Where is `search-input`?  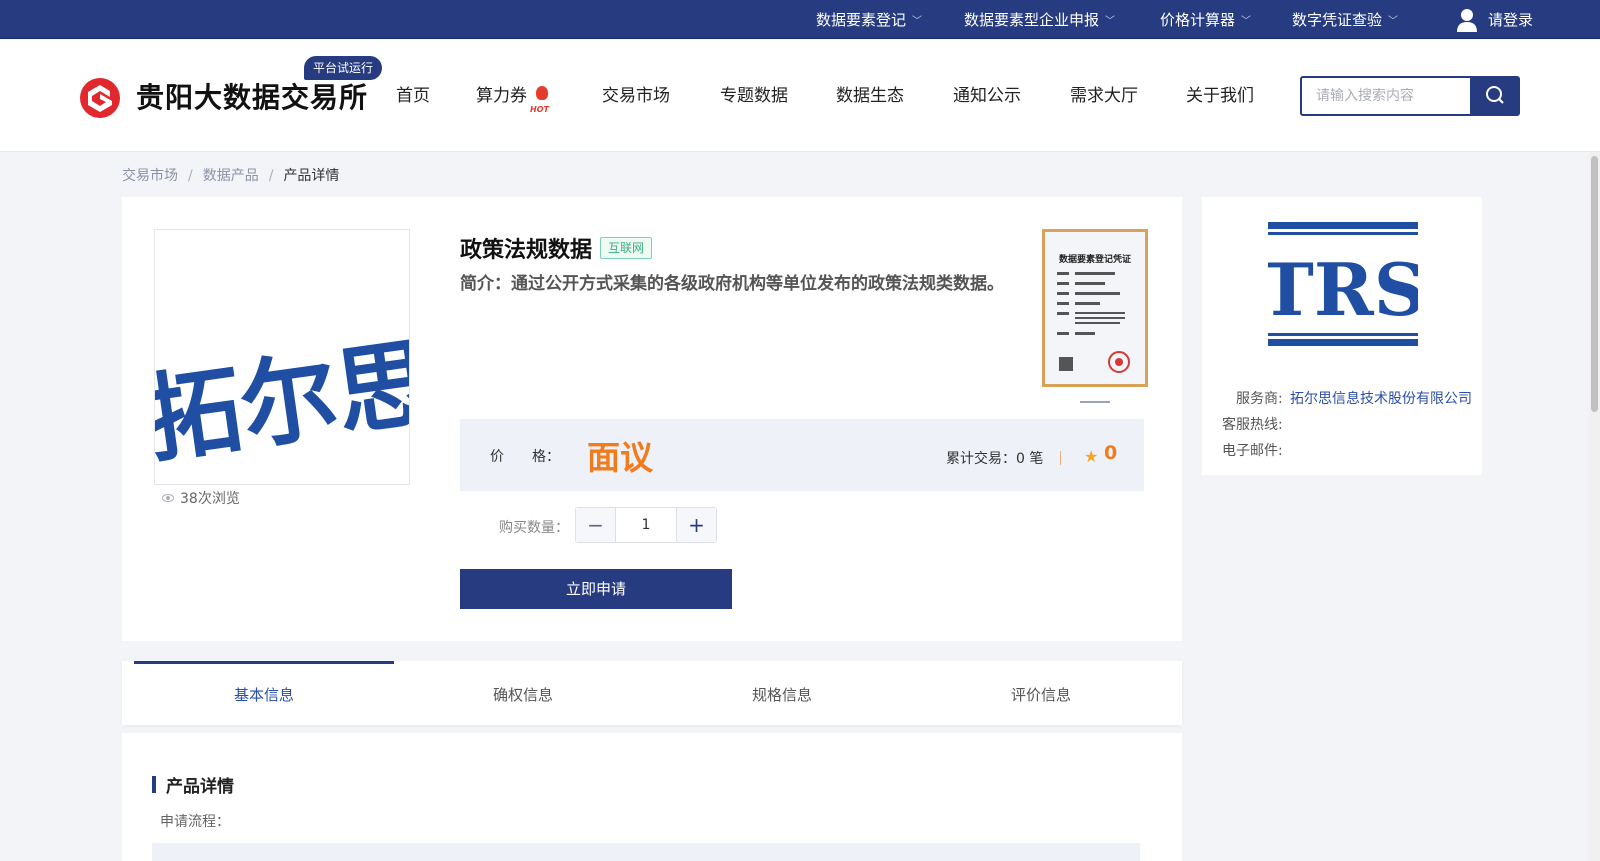
search-input is located at coordinates (1385, 96).